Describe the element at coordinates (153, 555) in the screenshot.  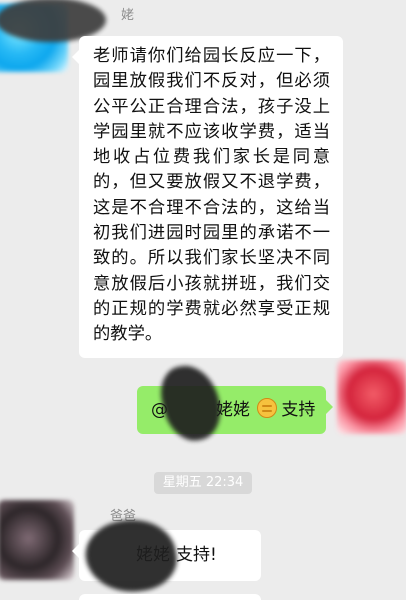
I see `reply-name-fragment: 姥姥` at that location.